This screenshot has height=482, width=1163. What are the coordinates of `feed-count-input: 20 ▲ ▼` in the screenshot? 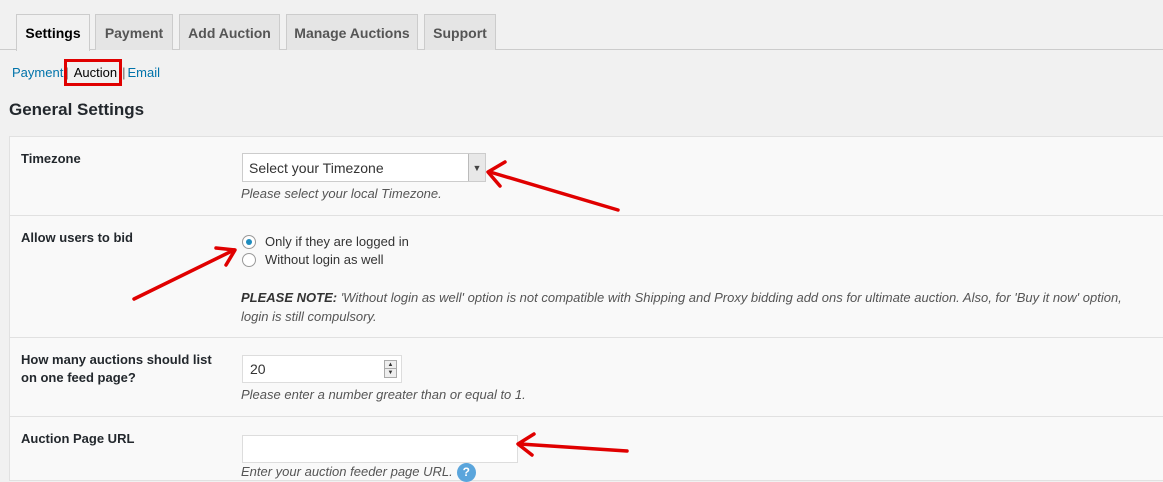 It's located at (322, 369).